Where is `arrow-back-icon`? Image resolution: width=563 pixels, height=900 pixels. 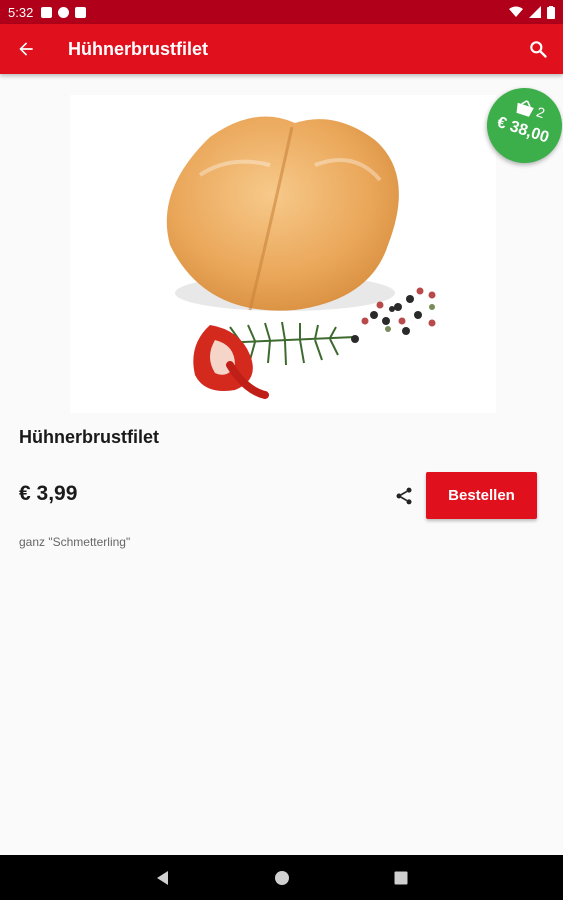 arrow-back-icon is located at coordinates (26, 49).